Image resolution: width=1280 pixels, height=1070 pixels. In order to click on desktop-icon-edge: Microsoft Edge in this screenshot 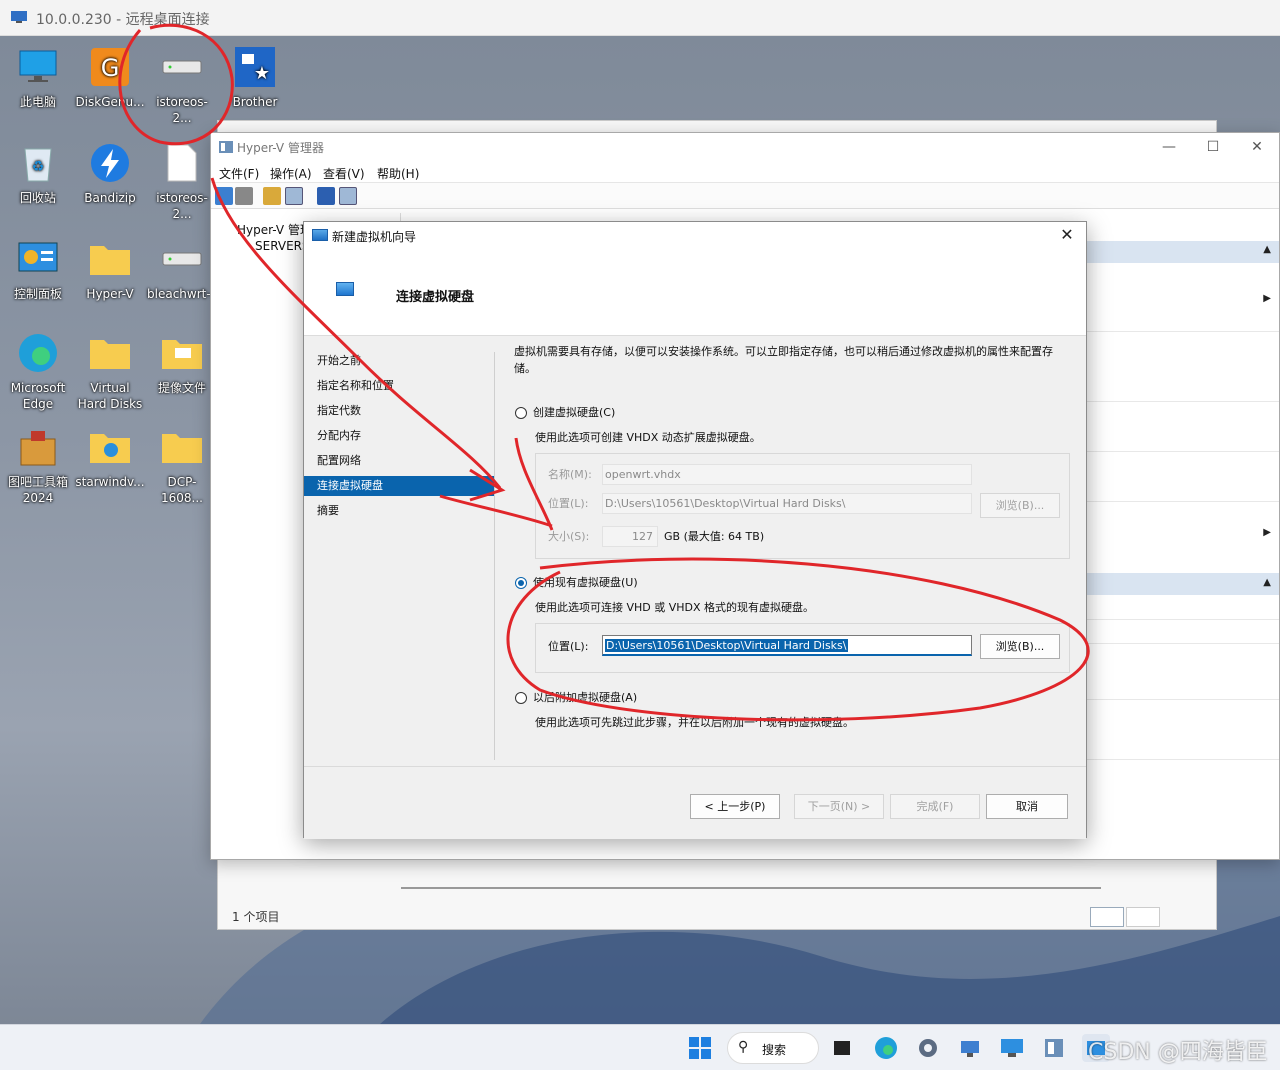, I will do `click(38, 371)`.